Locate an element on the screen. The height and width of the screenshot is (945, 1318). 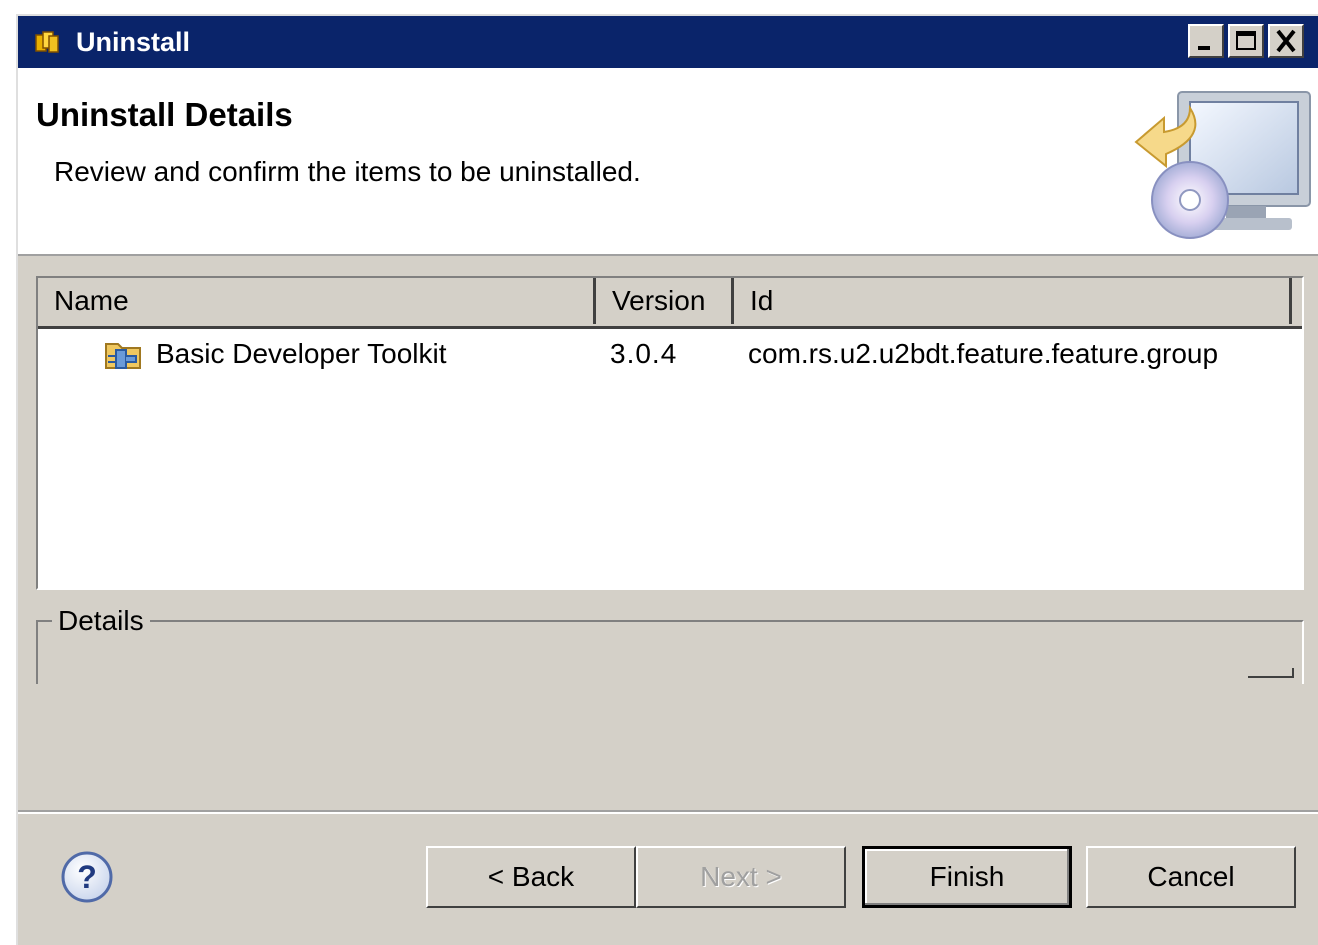
minimize-button is located at coordinates (1206, 41).